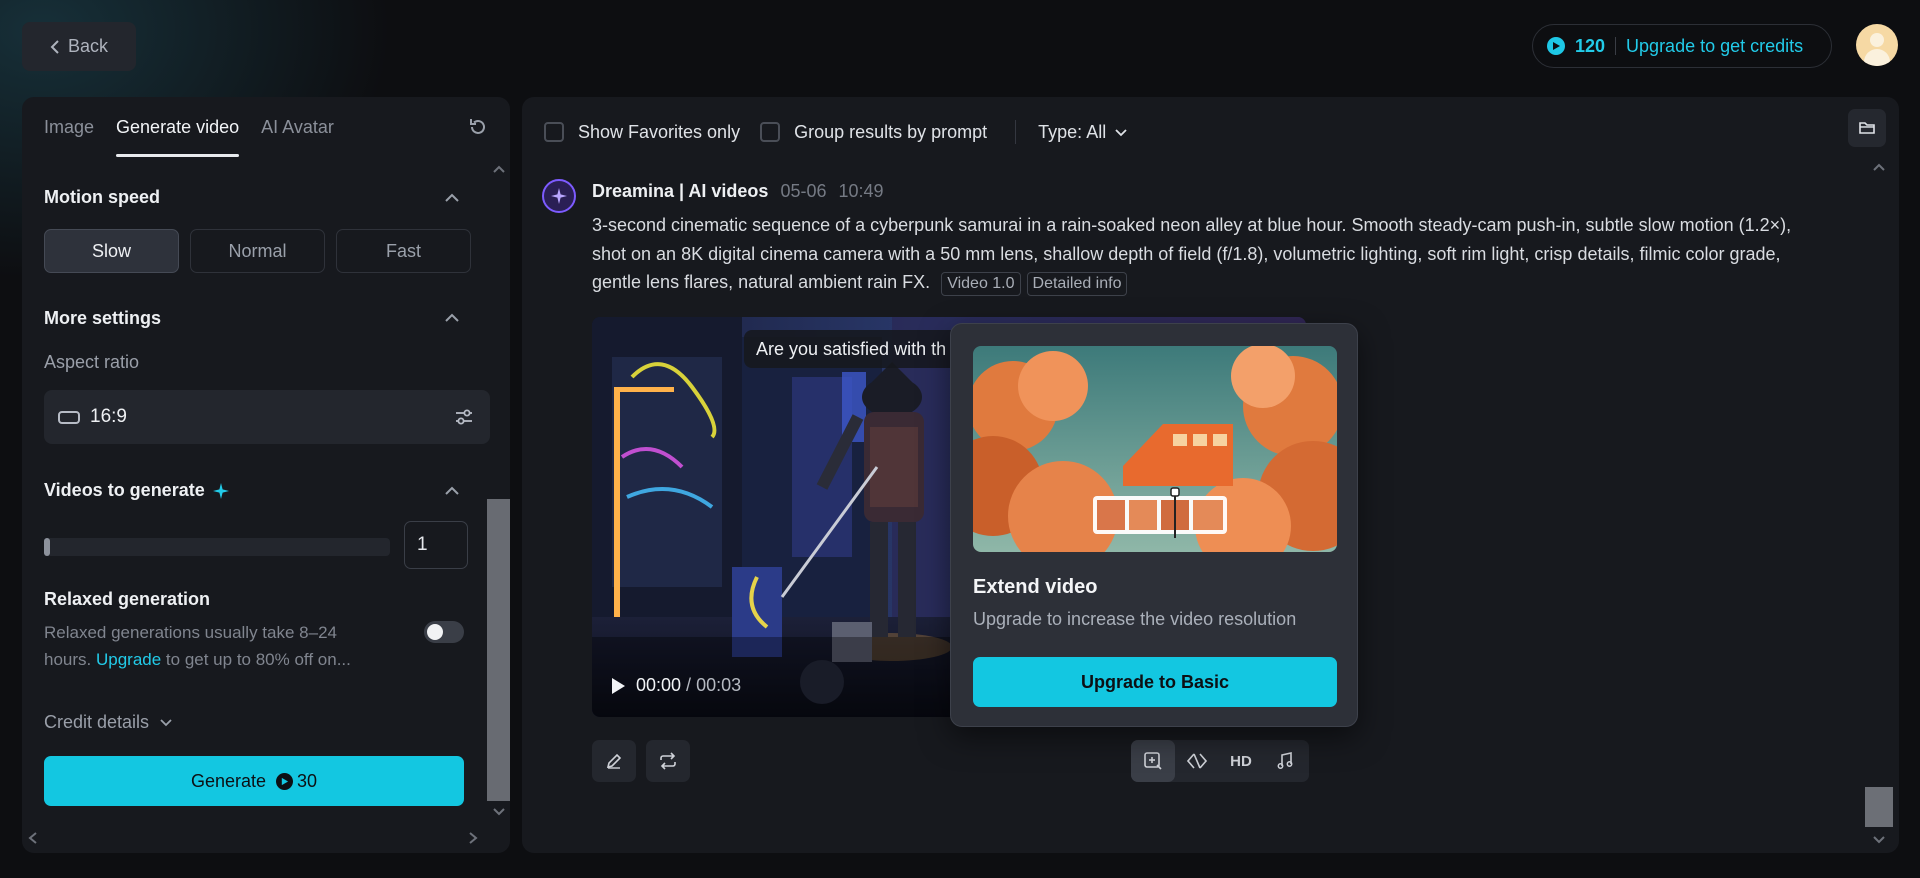 This screenshot has width=1920, height=878. I want to click on group-checkbox, so click(770, 132).